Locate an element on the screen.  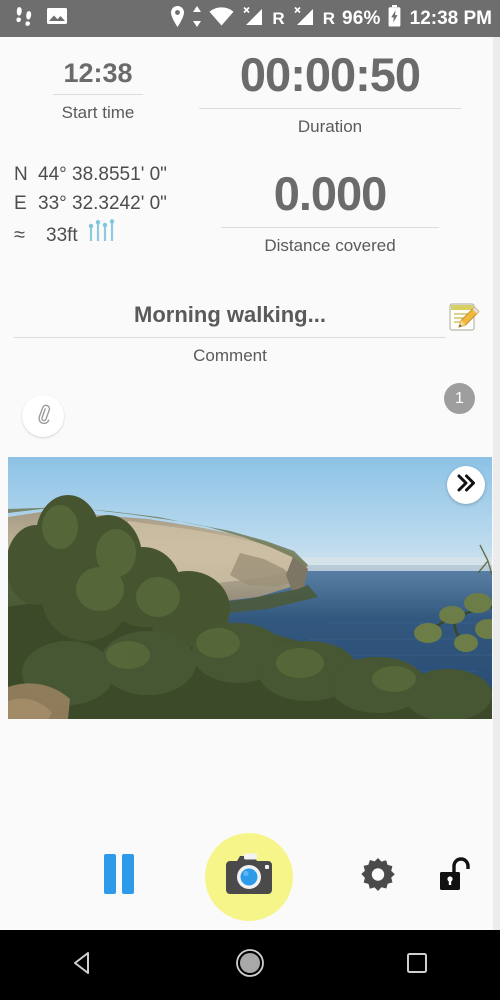
distance-divider is located at coordinates (330, 227).